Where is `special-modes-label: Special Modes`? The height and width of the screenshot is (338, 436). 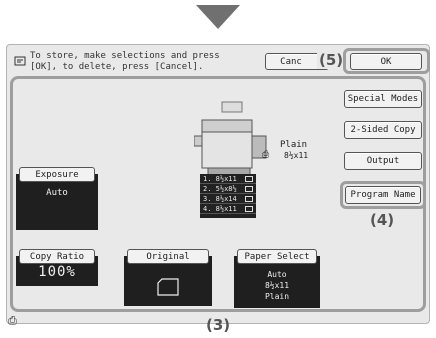
special-modes-label: Special Modes is located at coordinates (383, 99).